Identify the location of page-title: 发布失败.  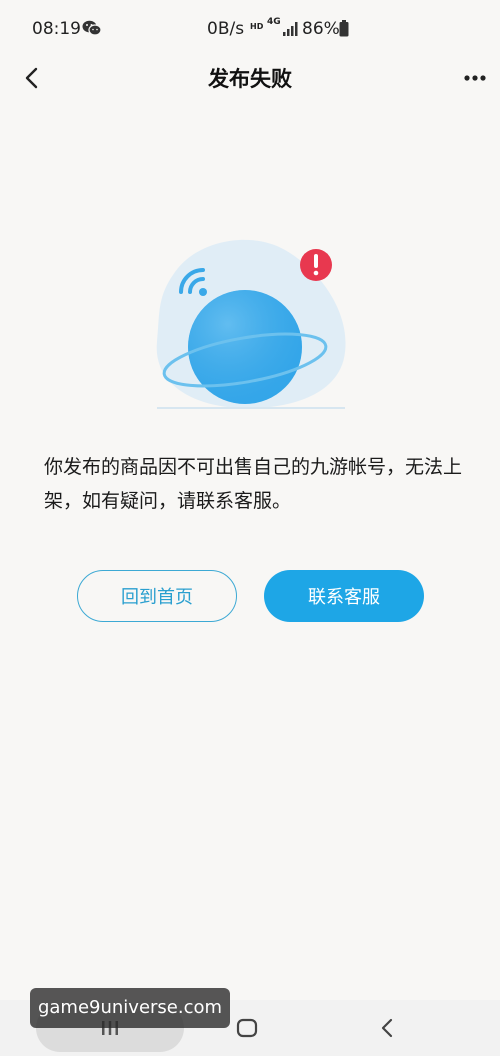
(250, 79).